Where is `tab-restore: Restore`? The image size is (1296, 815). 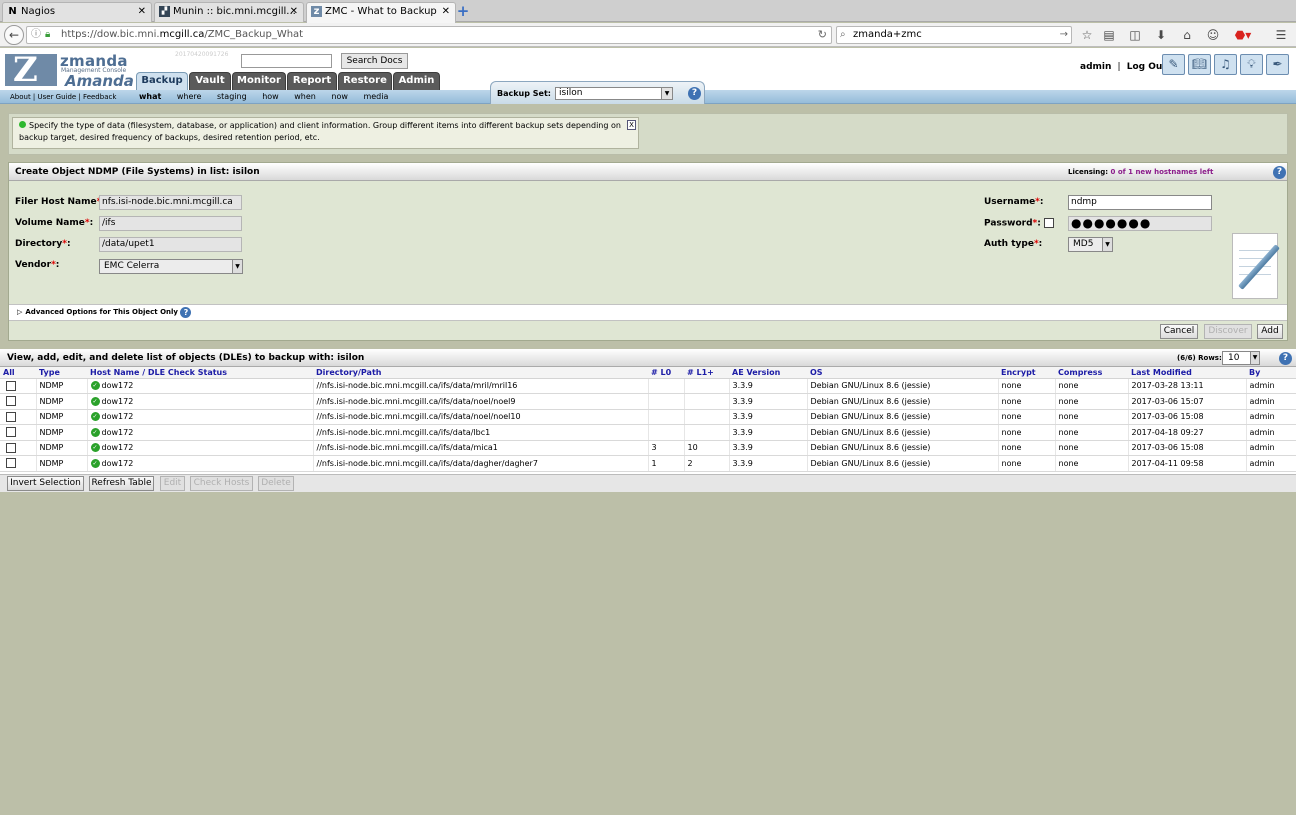 tab-restore: Restore is located at coordinates (365, 81).